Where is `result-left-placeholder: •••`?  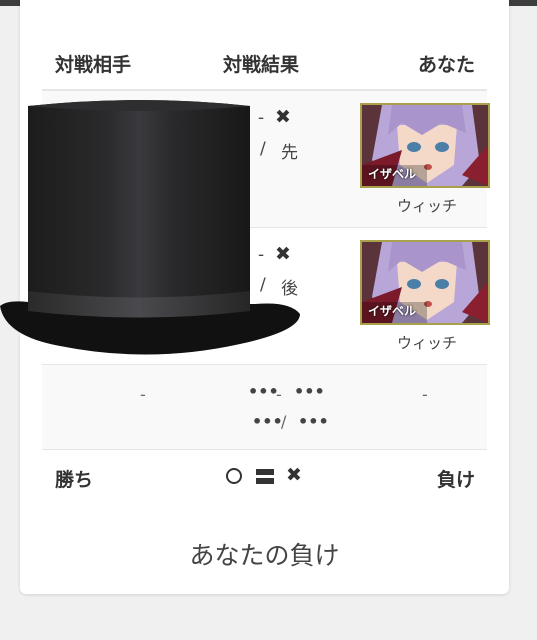 result-left-placeholder: ••• is located at coordinates (263, 391).